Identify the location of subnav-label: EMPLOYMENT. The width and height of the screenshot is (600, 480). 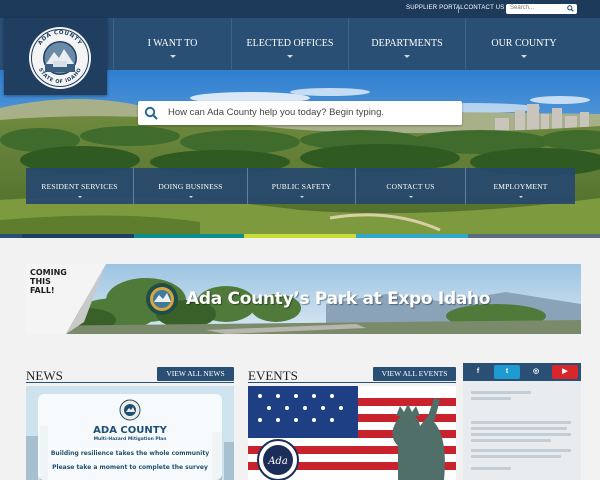
(520, 186).